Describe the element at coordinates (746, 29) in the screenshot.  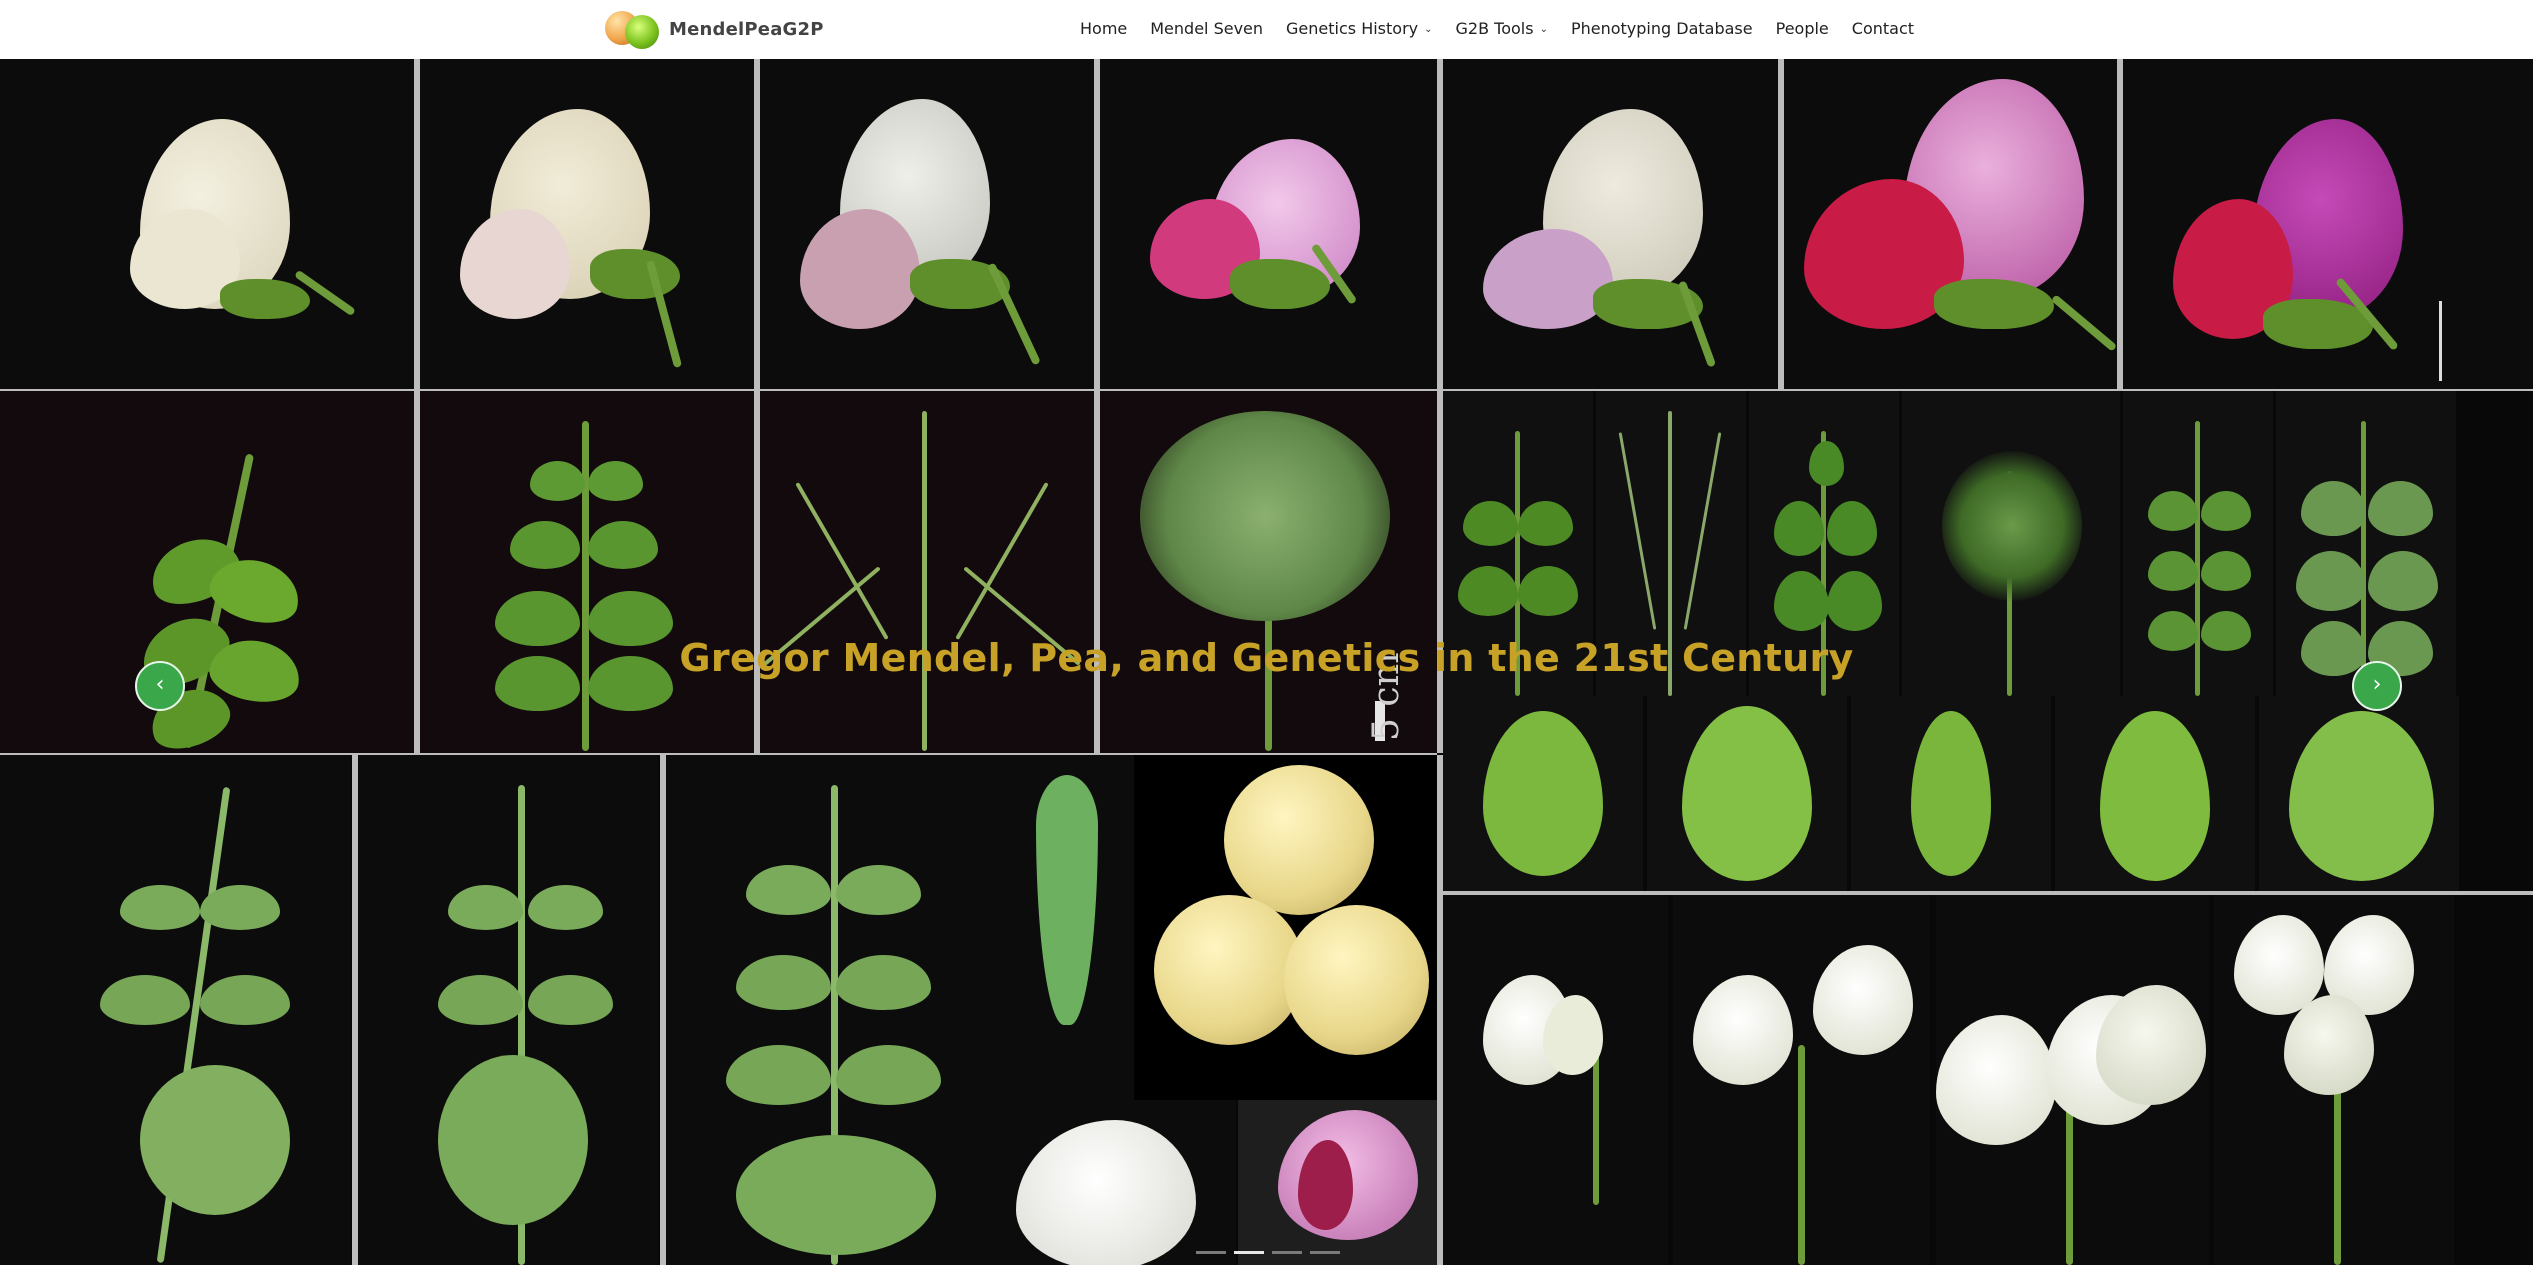
I see `site-name: MendelPeaG2P` at that location.